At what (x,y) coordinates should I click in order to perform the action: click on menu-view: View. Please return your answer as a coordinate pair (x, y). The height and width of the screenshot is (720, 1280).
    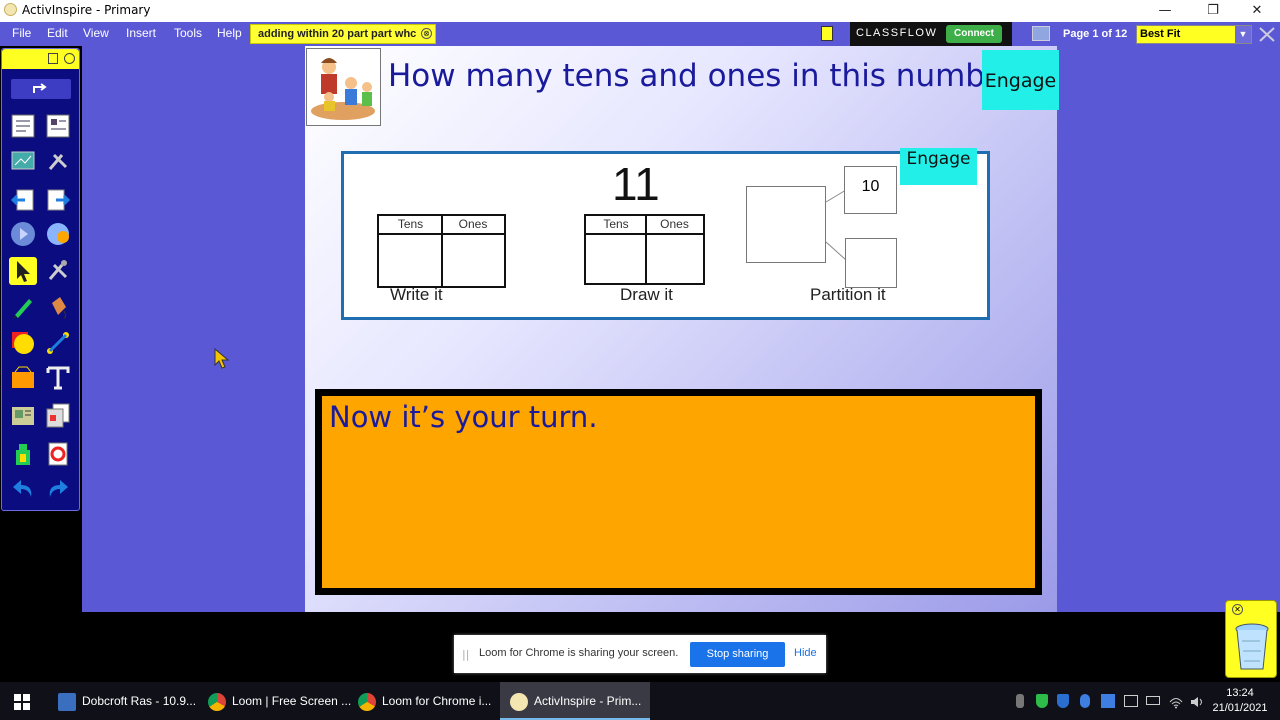
    Looking at the image, I should click on (96, 33).